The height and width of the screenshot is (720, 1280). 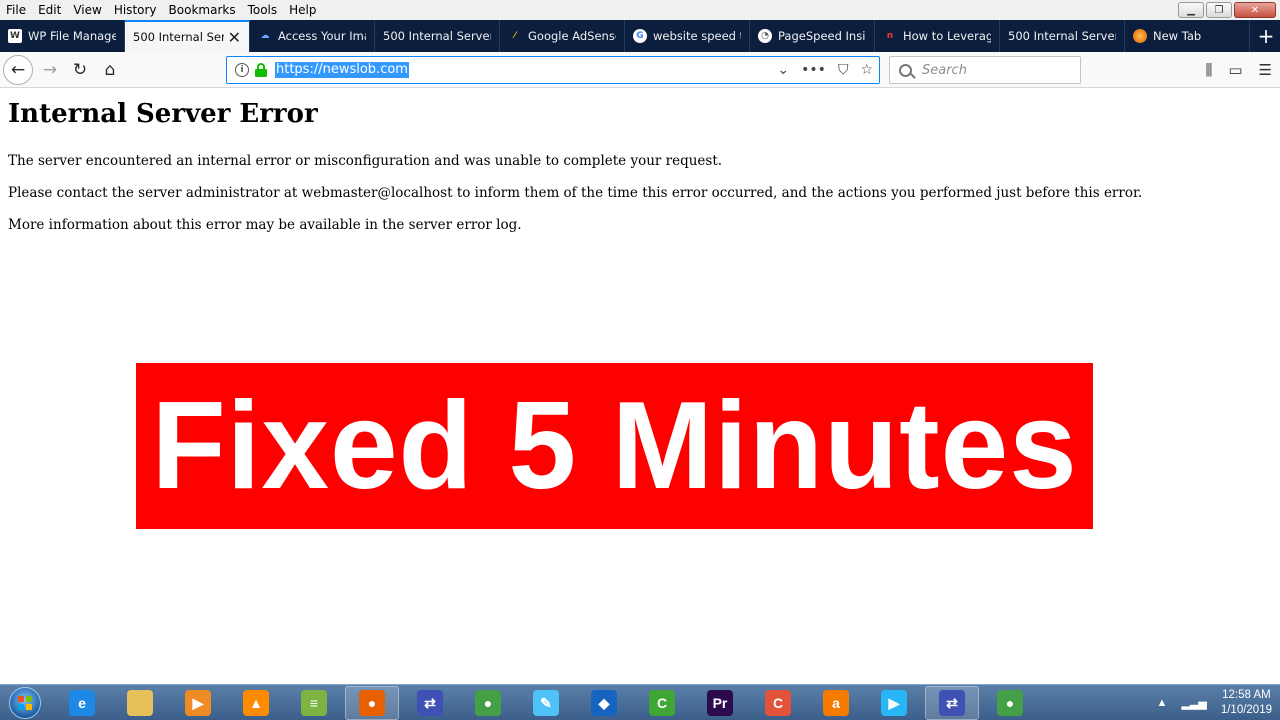 What do you see at coordinates (1214, 702) in the screenshot?
I see `system-tray: ▲ ▂▃▅ 12:58 AM 1/10/2019` at bounding box center [1214, 702].